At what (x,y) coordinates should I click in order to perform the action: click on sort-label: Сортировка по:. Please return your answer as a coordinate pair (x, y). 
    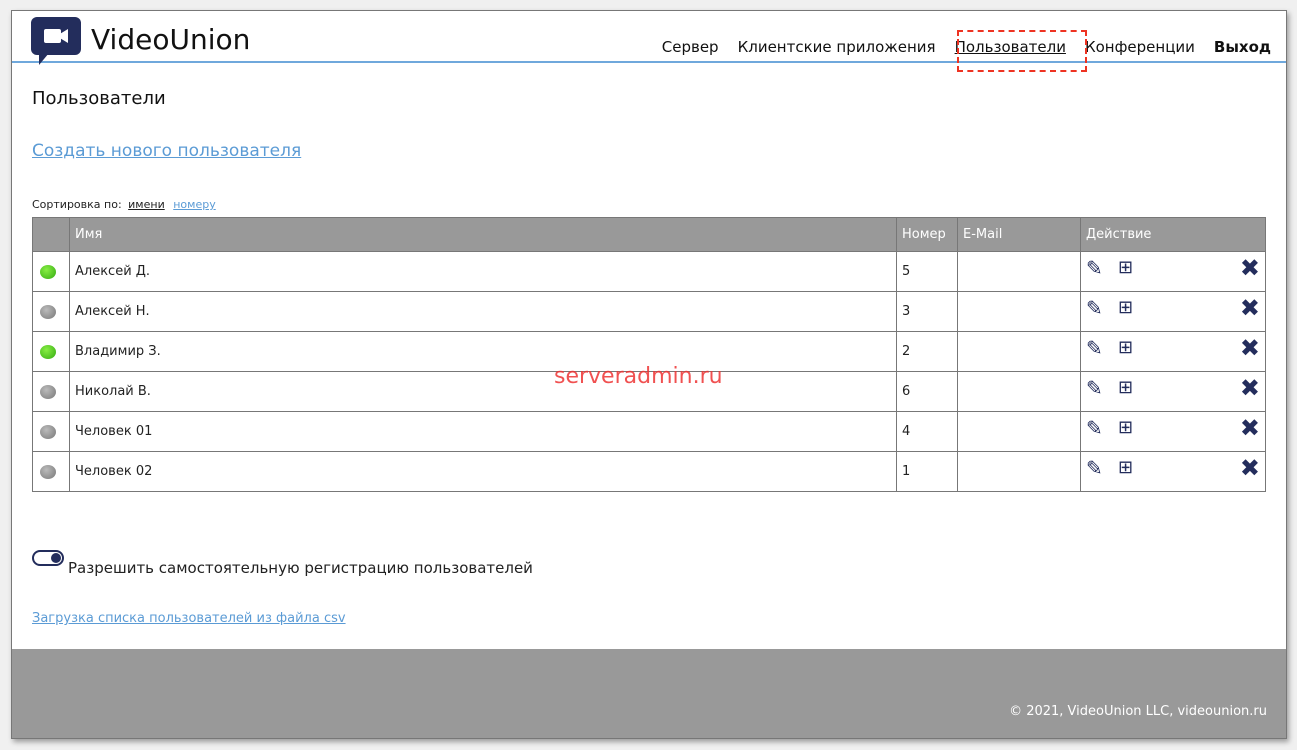
    Looking at the image, I should click on (77, 204).